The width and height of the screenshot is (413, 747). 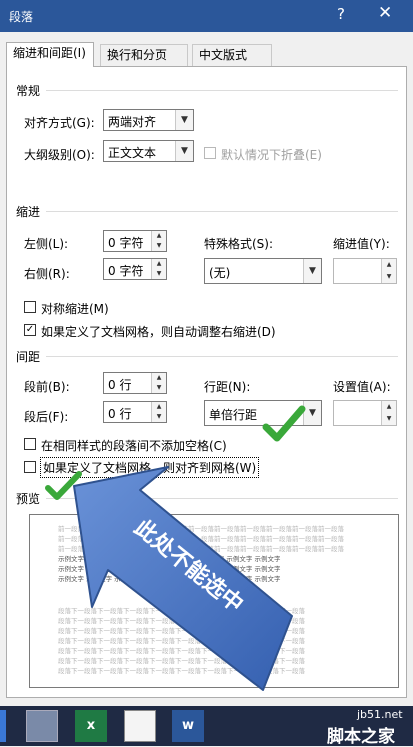 What do you see at coordinates (380, 714) in the screenshot?
I see `watermark-site: jb51.net` at bounding box center [380, 714].